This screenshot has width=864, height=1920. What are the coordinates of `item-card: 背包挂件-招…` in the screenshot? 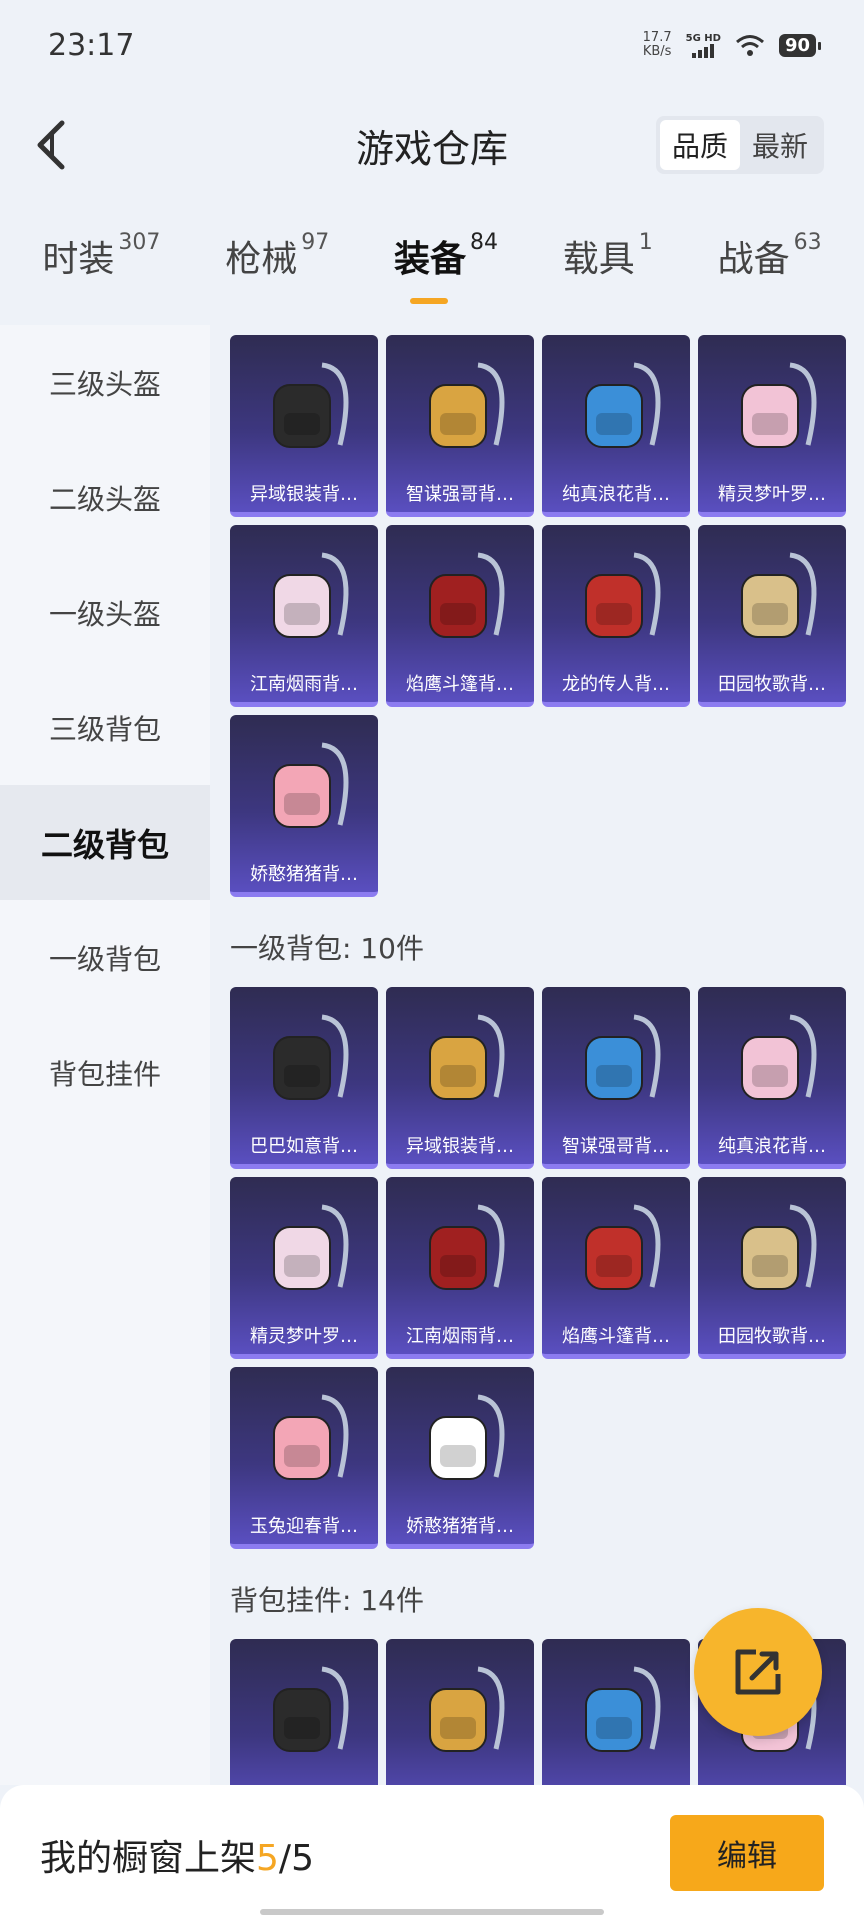 It's located at (304, 1712).